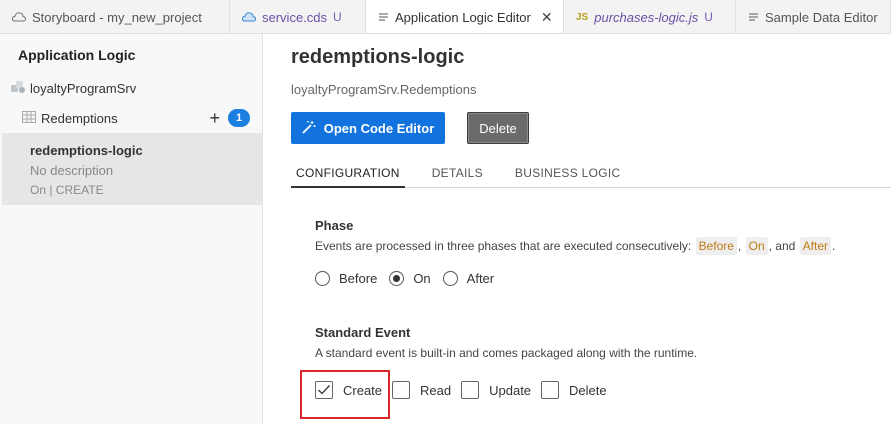 This screenshot has width=891, height=424. I want to click on logic-name: redemptions-logic, so click(86, 150).